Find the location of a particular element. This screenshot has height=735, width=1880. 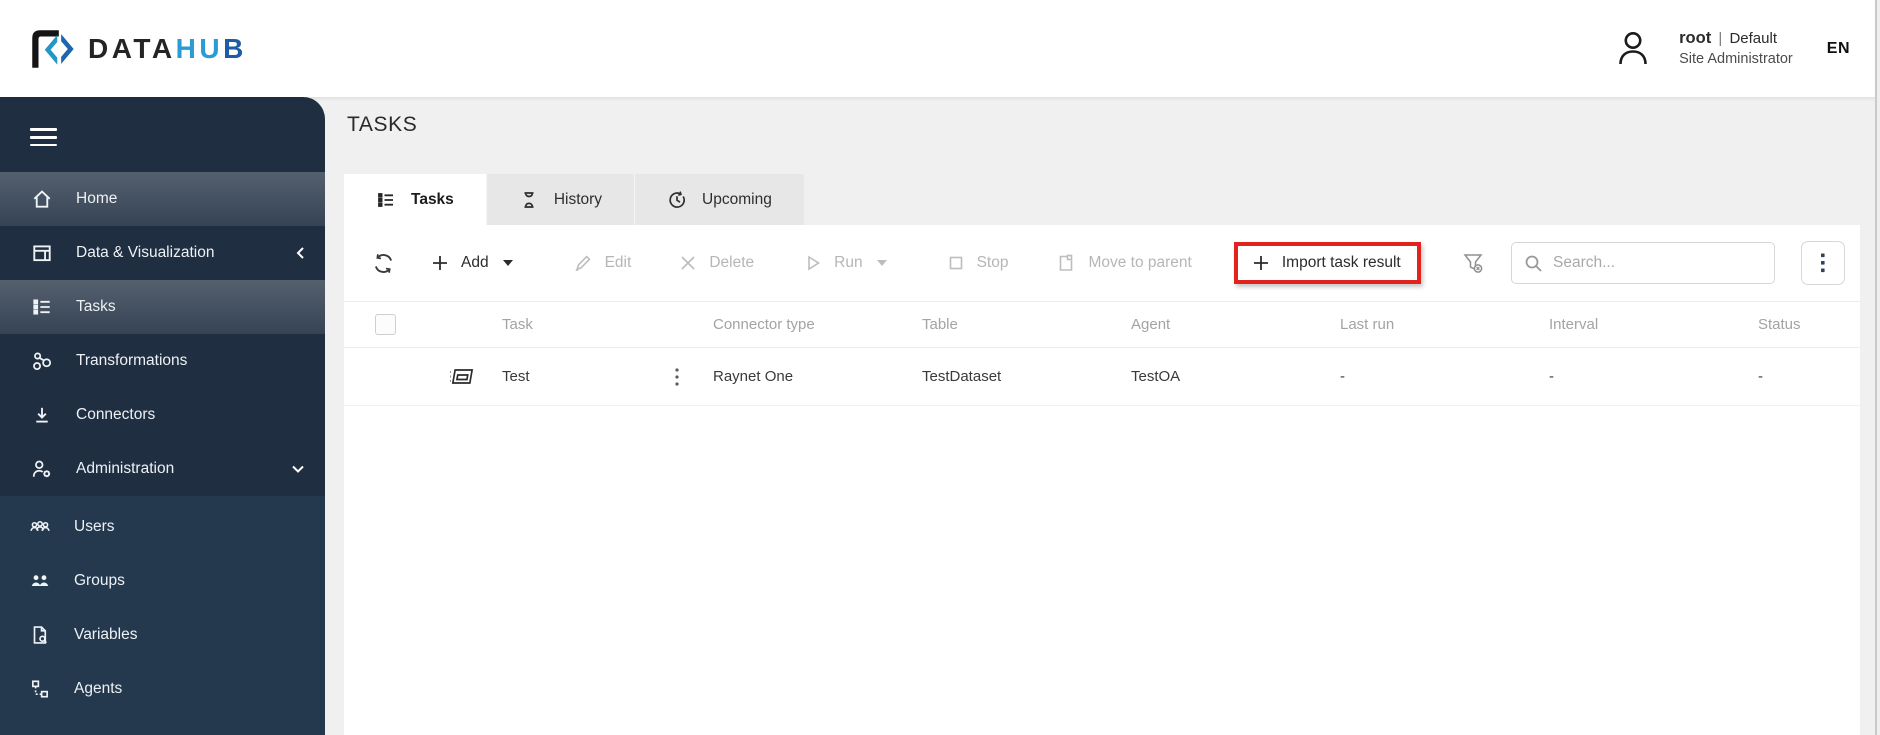

sidebar-item-connectors: Connectors is located at coordinates (162, 415).